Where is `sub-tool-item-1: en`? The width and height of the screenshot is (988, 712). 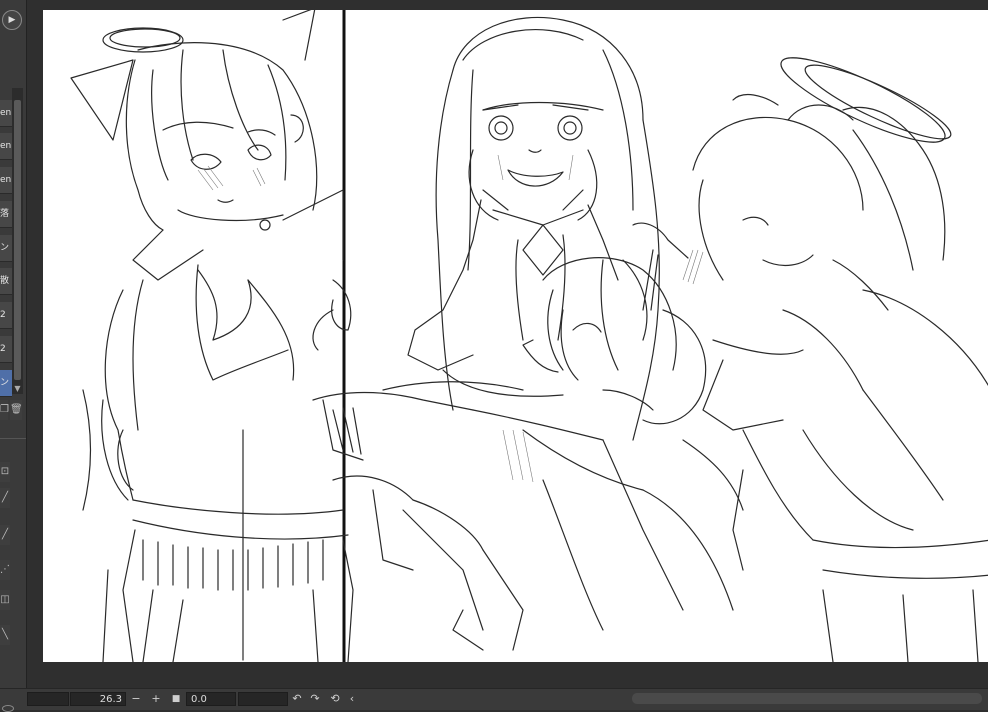
sub-tool-item-1: en is located at coordinates (6, 113).